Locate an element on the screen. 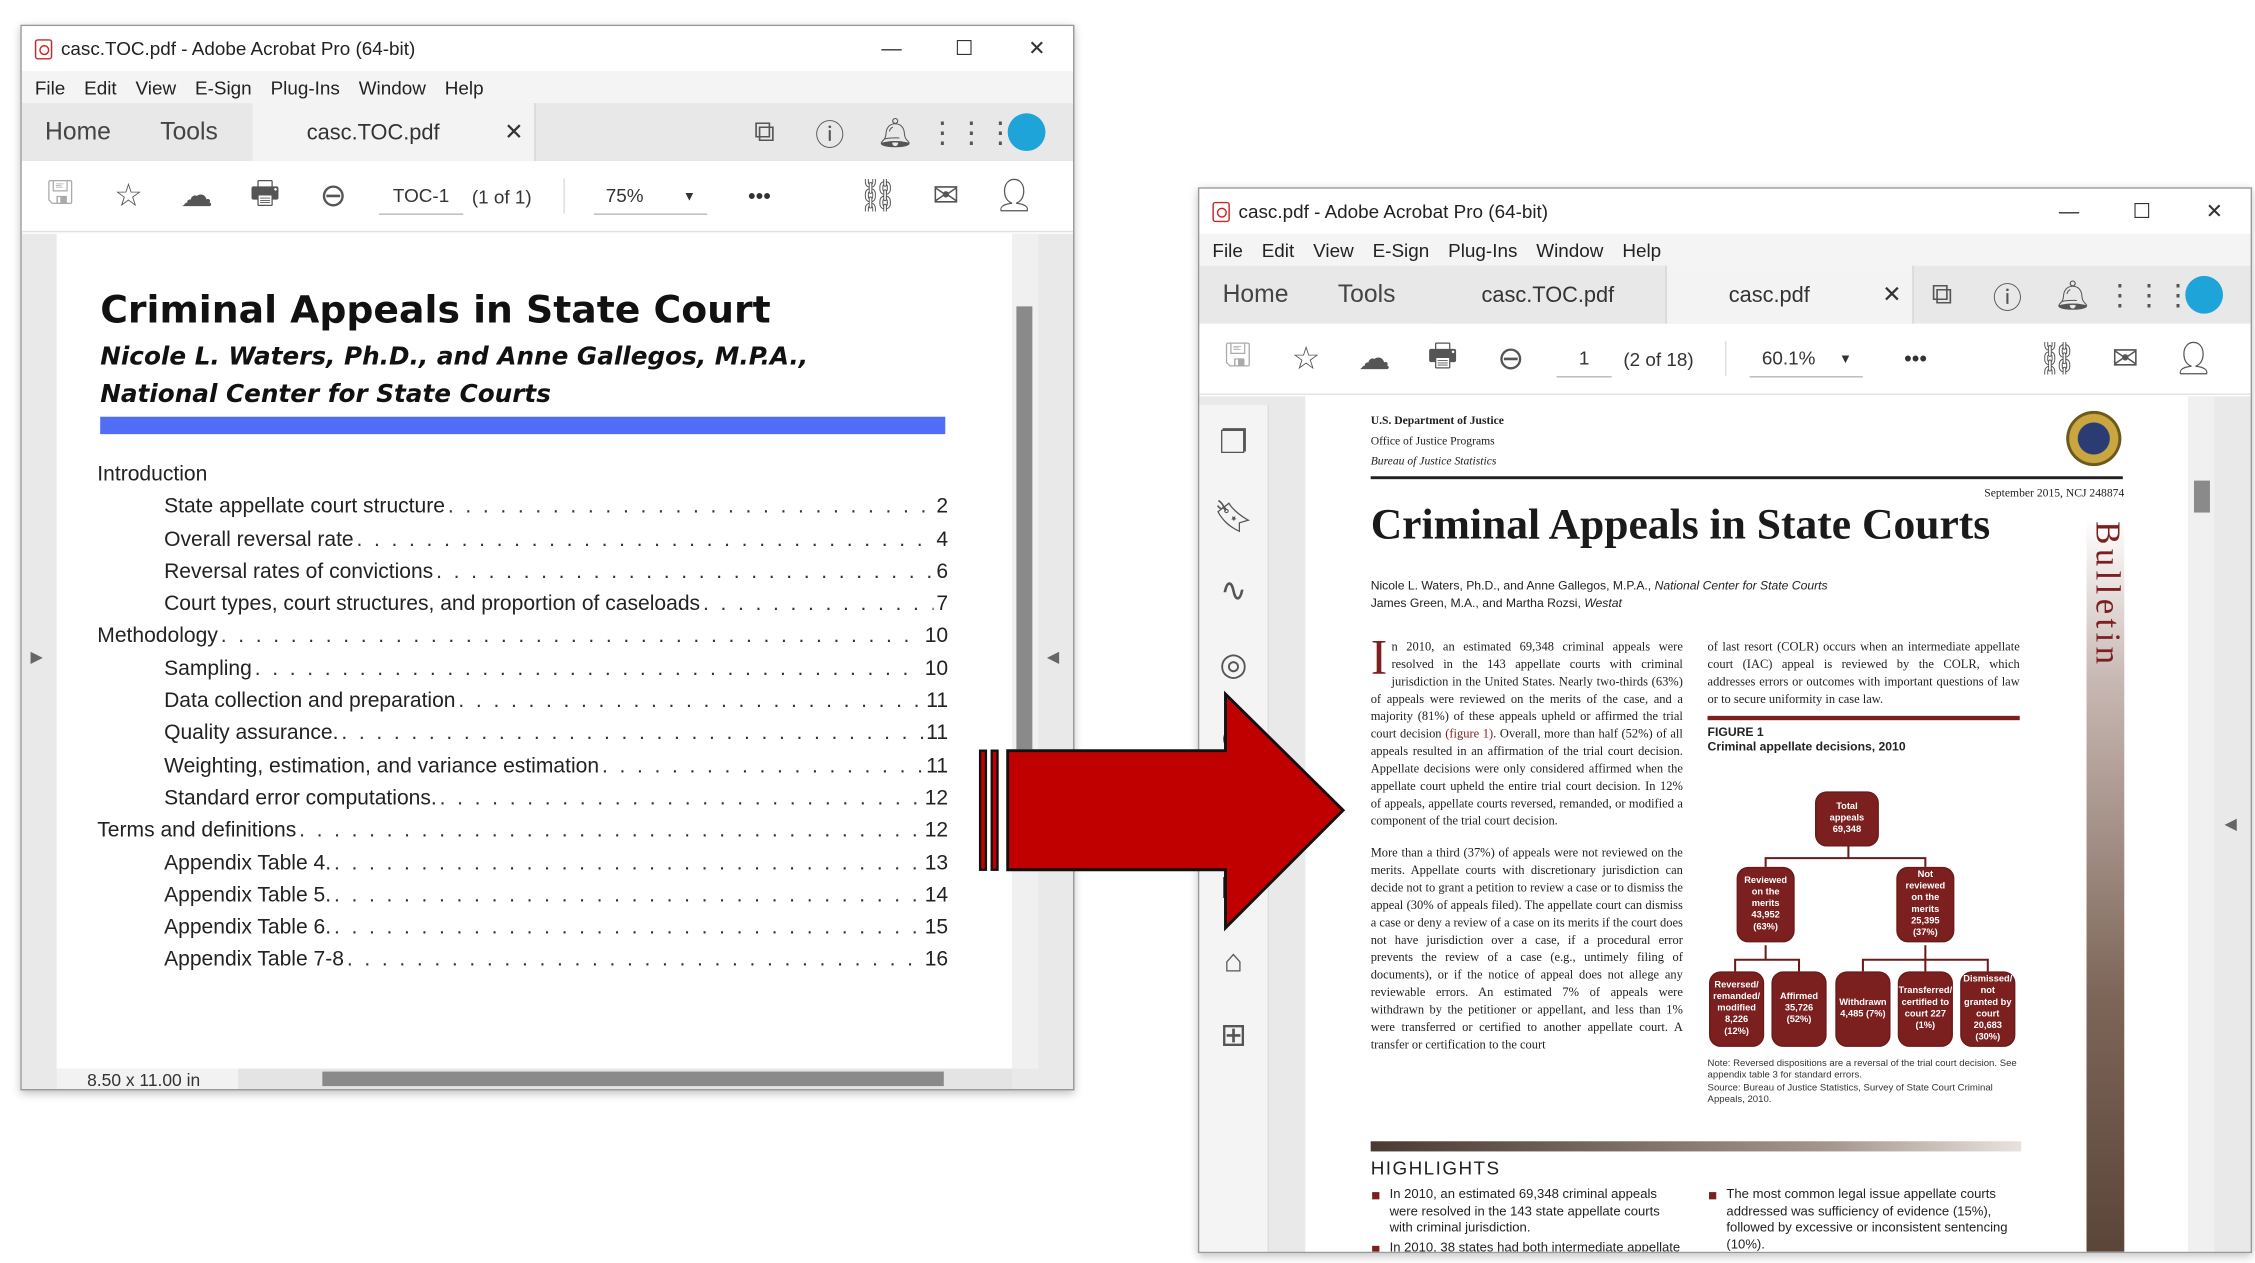 This screenshot has height=1263, width=2255. page-number-input: 1 is located at coordinates (1584, 359).